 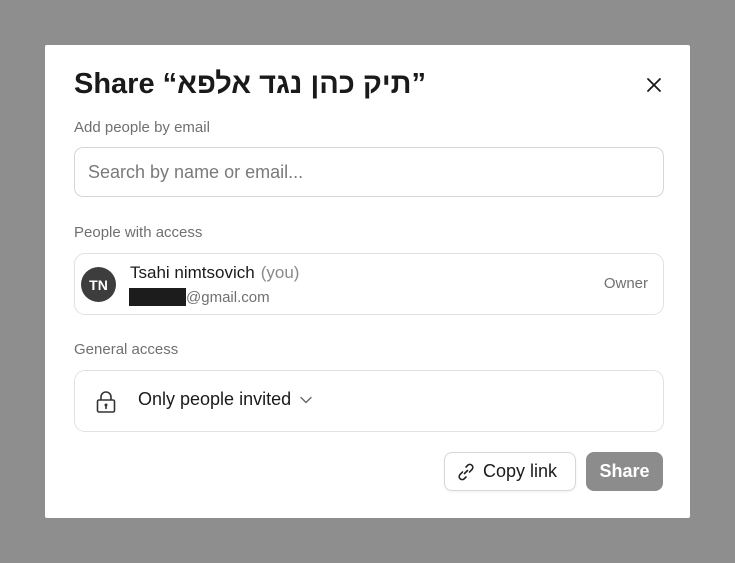 I want to click on person-name-line: Tsahi nimtsovich (you), so click(x=214, y=273).